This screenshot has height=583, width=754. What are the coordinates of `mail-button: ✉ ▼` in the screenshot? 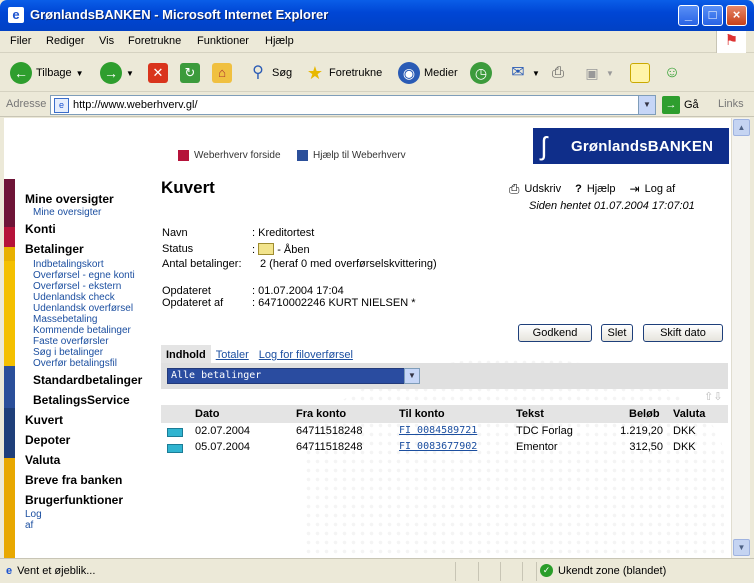 It's located at (524, 73).